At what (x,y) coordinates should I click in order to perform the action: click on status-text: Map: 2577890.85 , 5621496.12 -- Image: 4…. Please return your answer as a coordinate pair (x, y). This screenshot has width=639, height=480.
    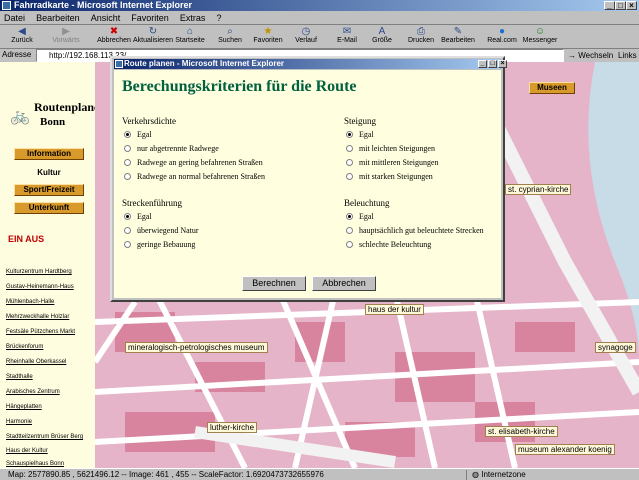
    Looking at the image, I should click on (166, 474).